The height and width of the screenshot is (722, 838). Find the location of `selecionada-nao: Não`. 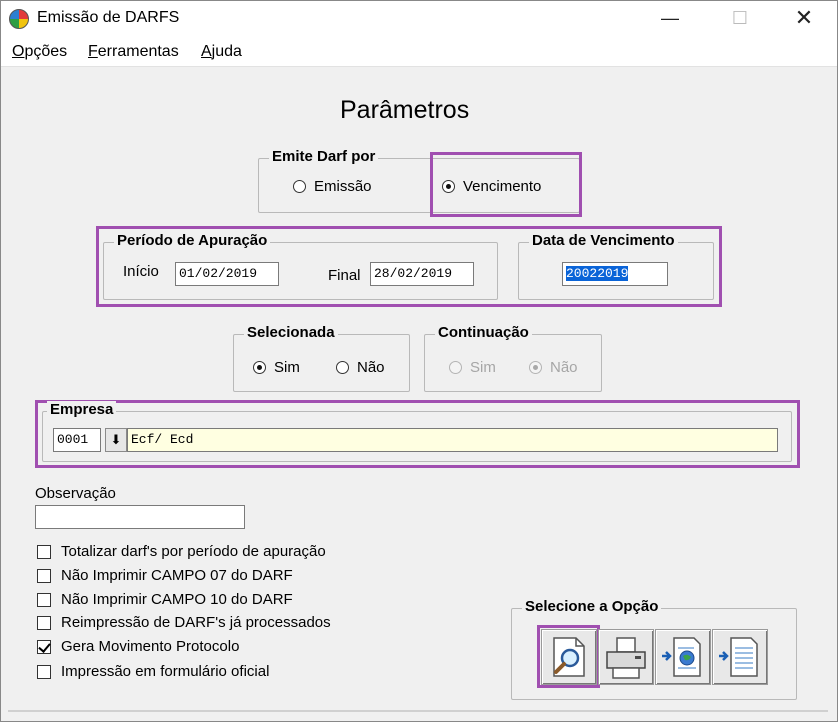

selecionada-nao: Não is located at coordinates (360, 367).